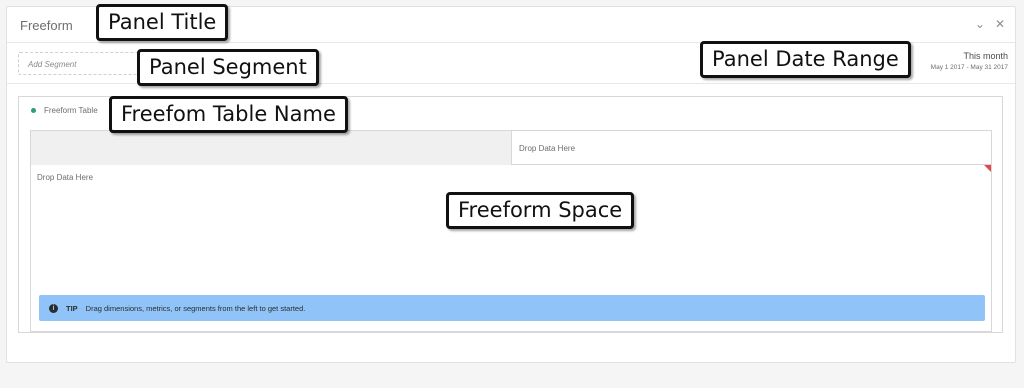 This screenshot has width=1024, height=388. What do you see at coordinates (985, 56) in the screenshot?
I see `date-range-label: This month` at bounding box center [985, 56].